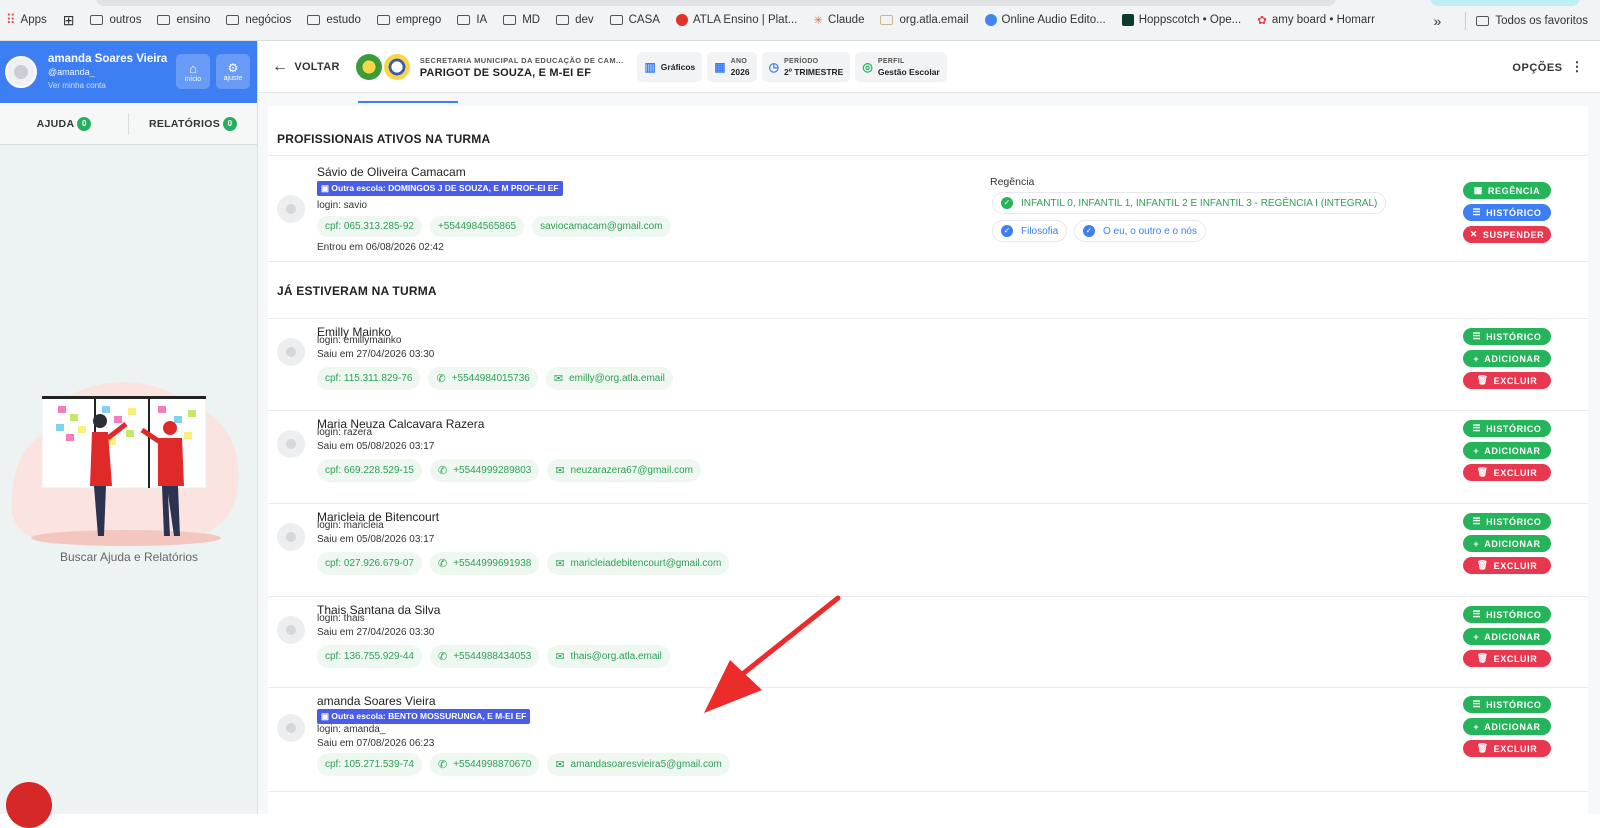 This screenshot has width=1600, height=828. What do you see at coordinates (484, 656) in the screenshot?
I see `phone-tag: ✆ +5544988434053` at bounding box center [484, 656].